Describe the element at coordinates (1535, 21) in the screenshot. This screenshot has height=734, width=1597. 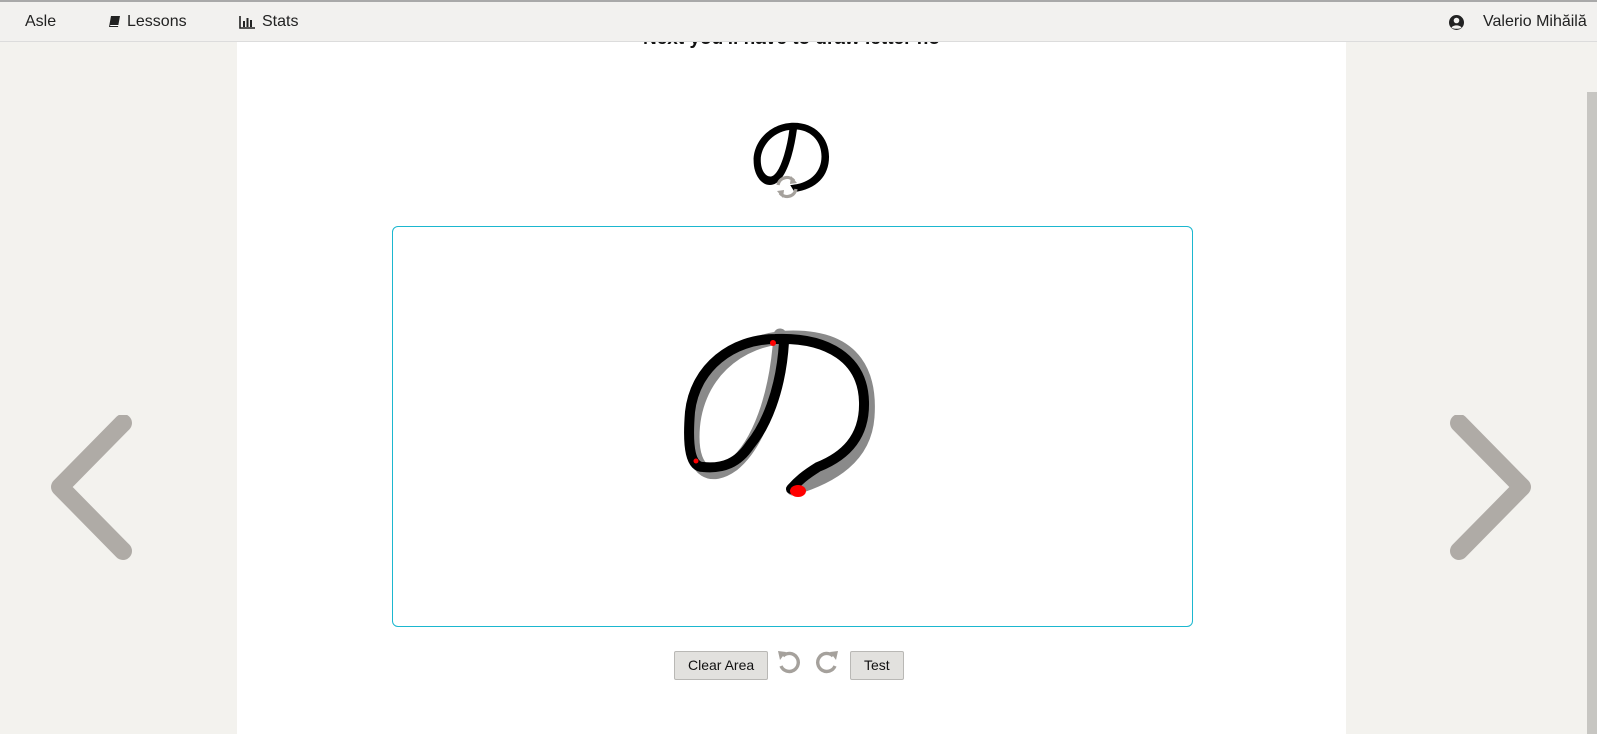
I see `user-name: Valerio Mihăilă` at that location.